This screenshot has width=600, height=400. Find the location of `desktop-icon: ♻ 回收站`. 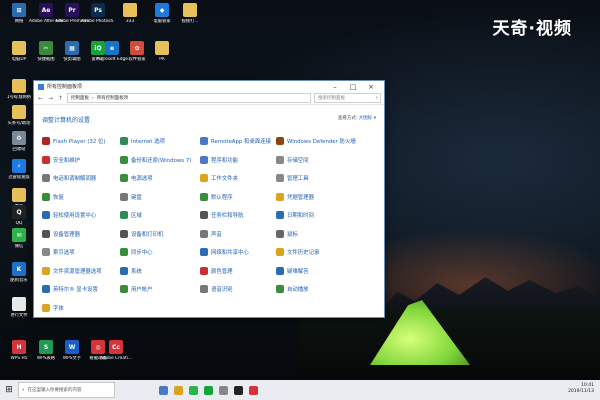

desktop-icon: ♻ 回收站 is located at coordinates (19, 141).